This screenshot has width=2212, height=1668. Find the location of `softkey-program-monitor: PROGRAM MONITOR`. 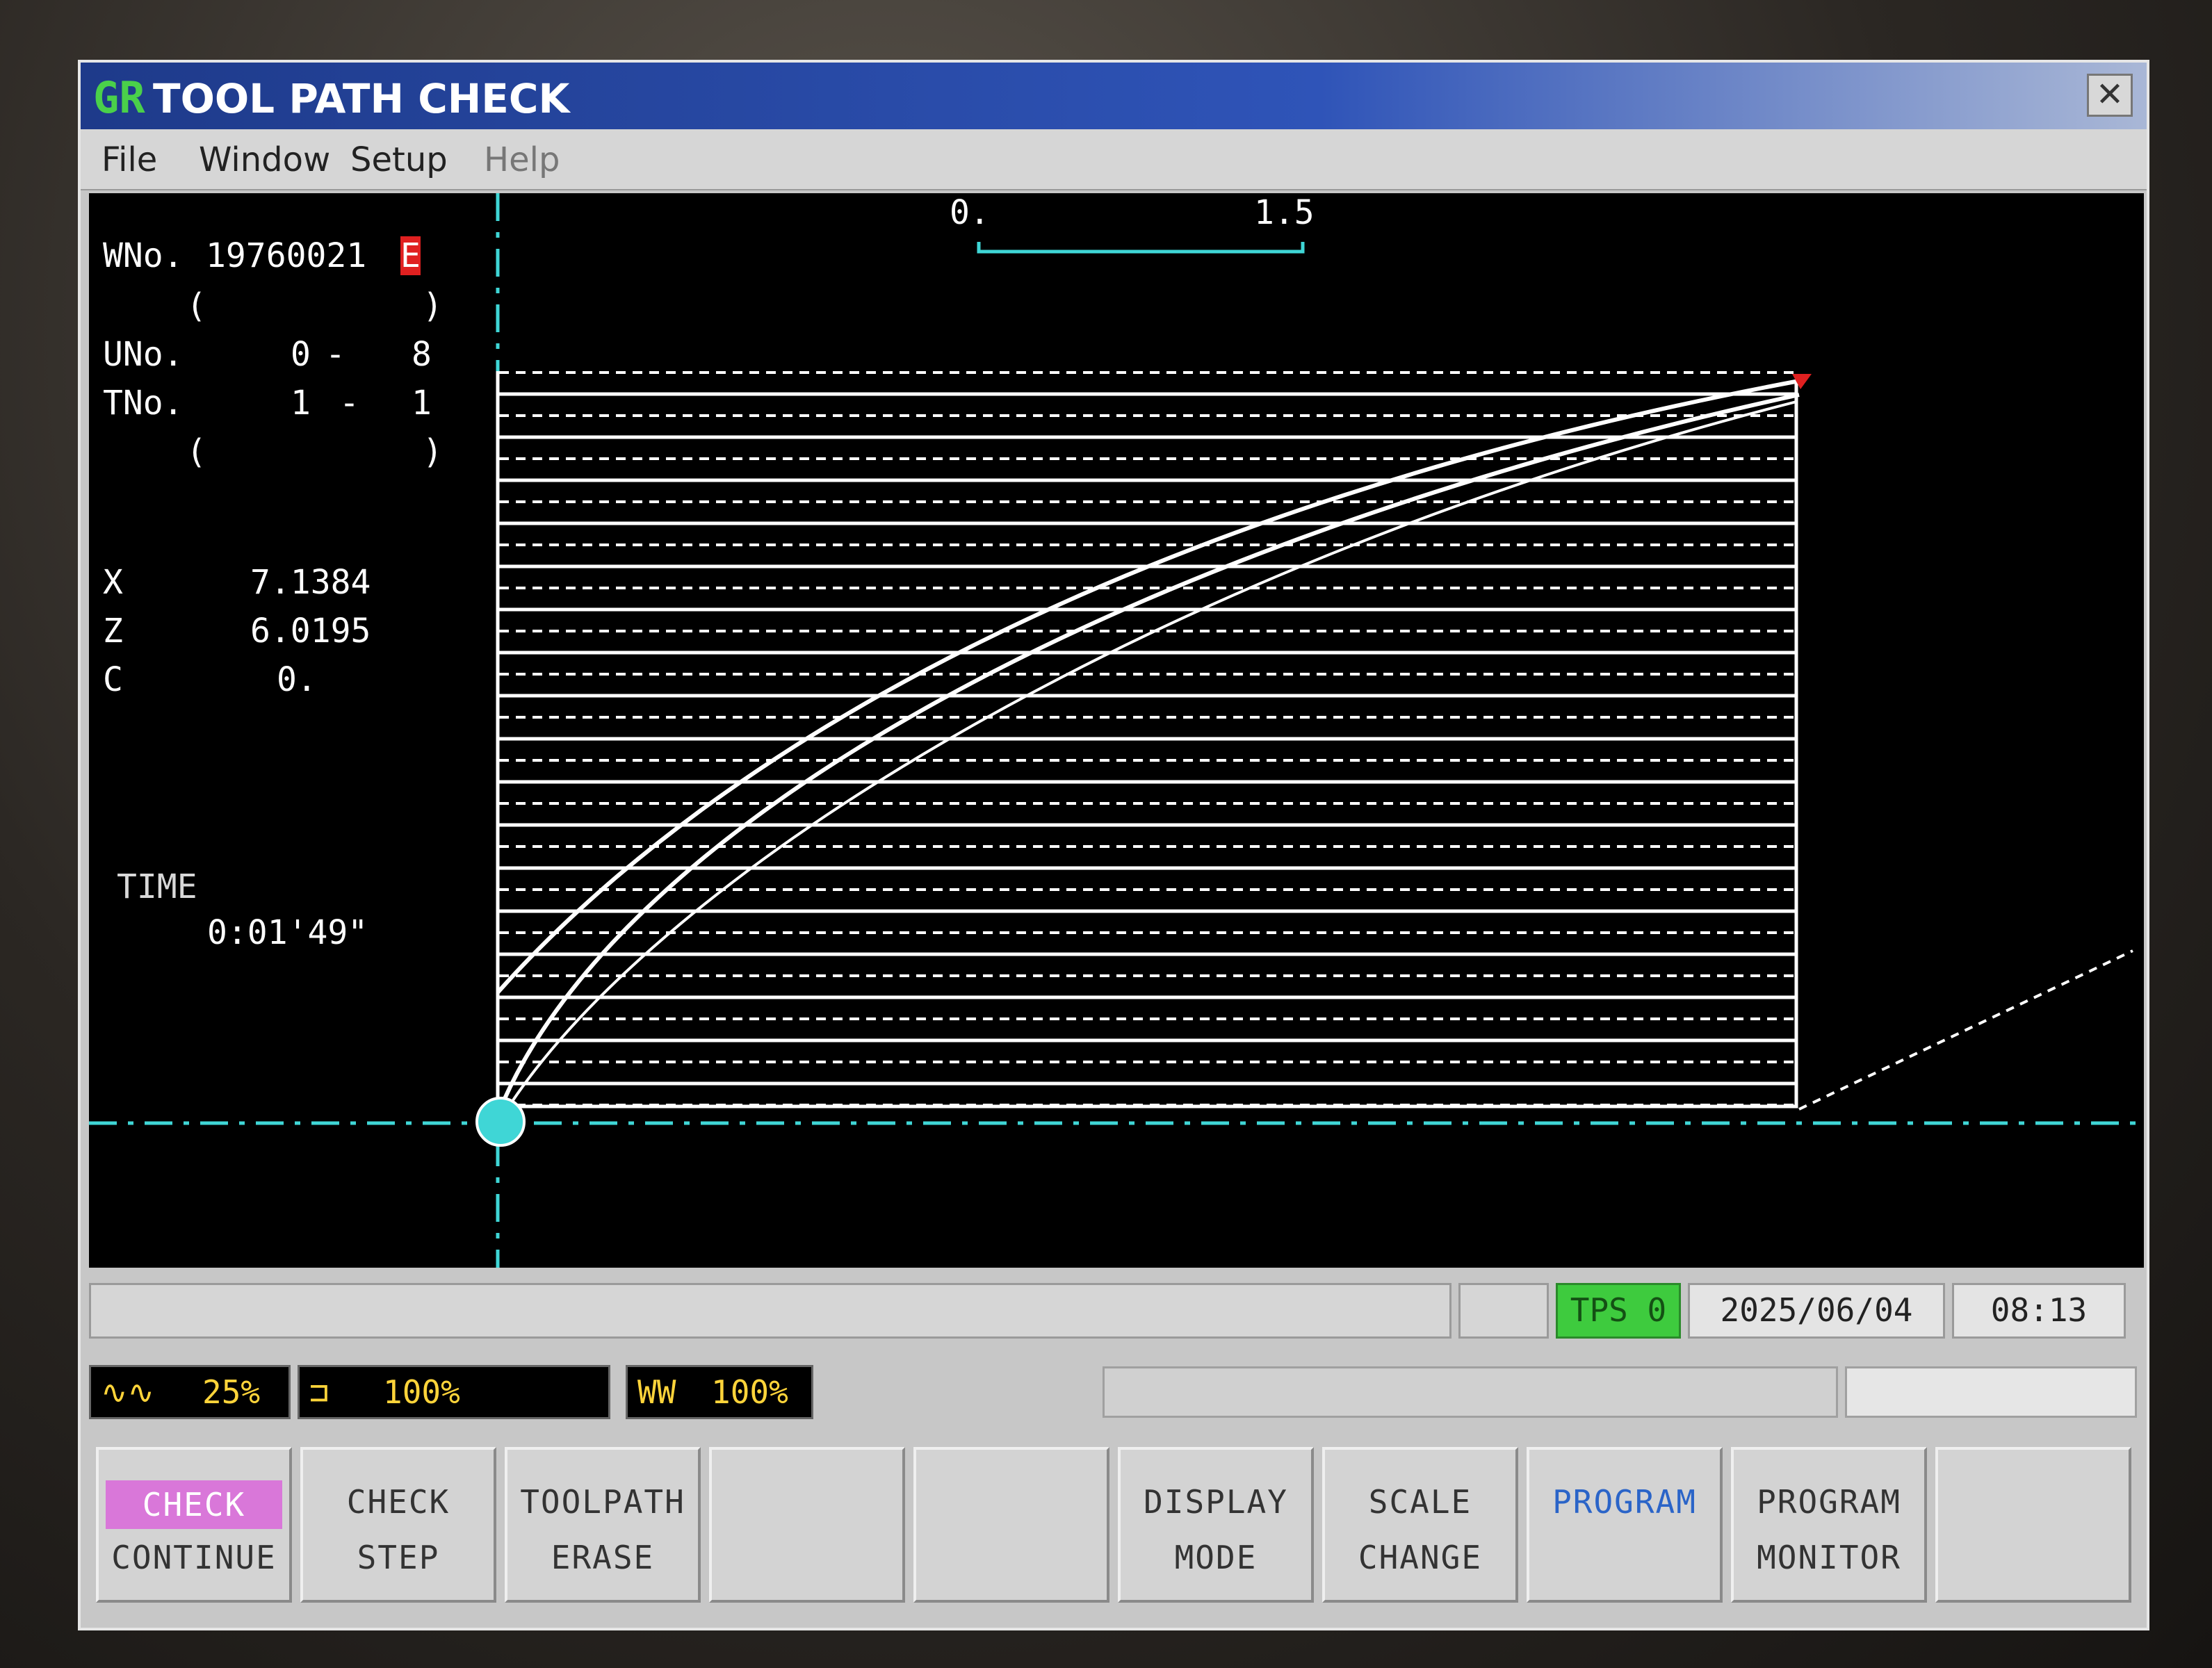

softkey-program-monitor: PROGRAM MONITOR is located at coordinates (1829, 1525).